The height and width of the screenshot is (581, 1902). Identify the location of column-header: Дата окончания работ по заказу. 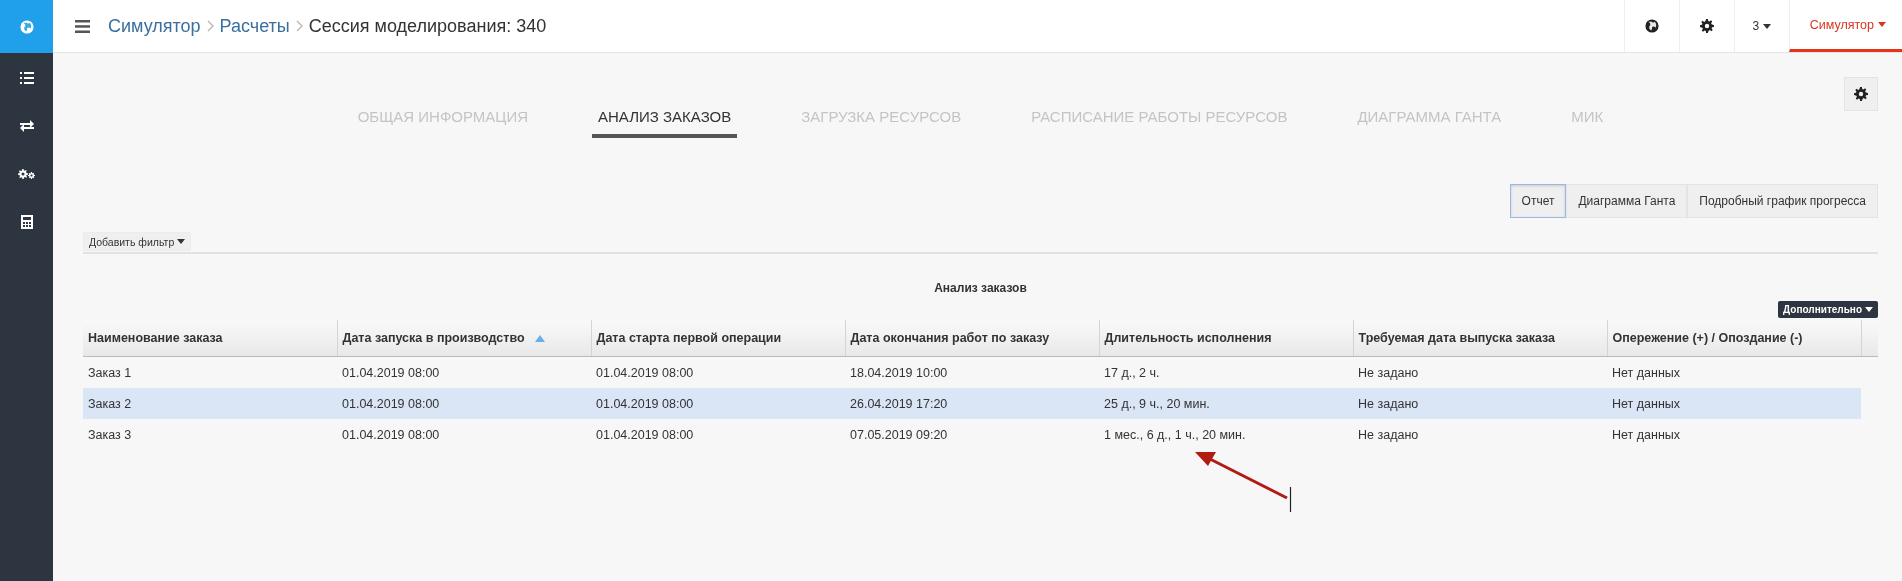
(972, 338).